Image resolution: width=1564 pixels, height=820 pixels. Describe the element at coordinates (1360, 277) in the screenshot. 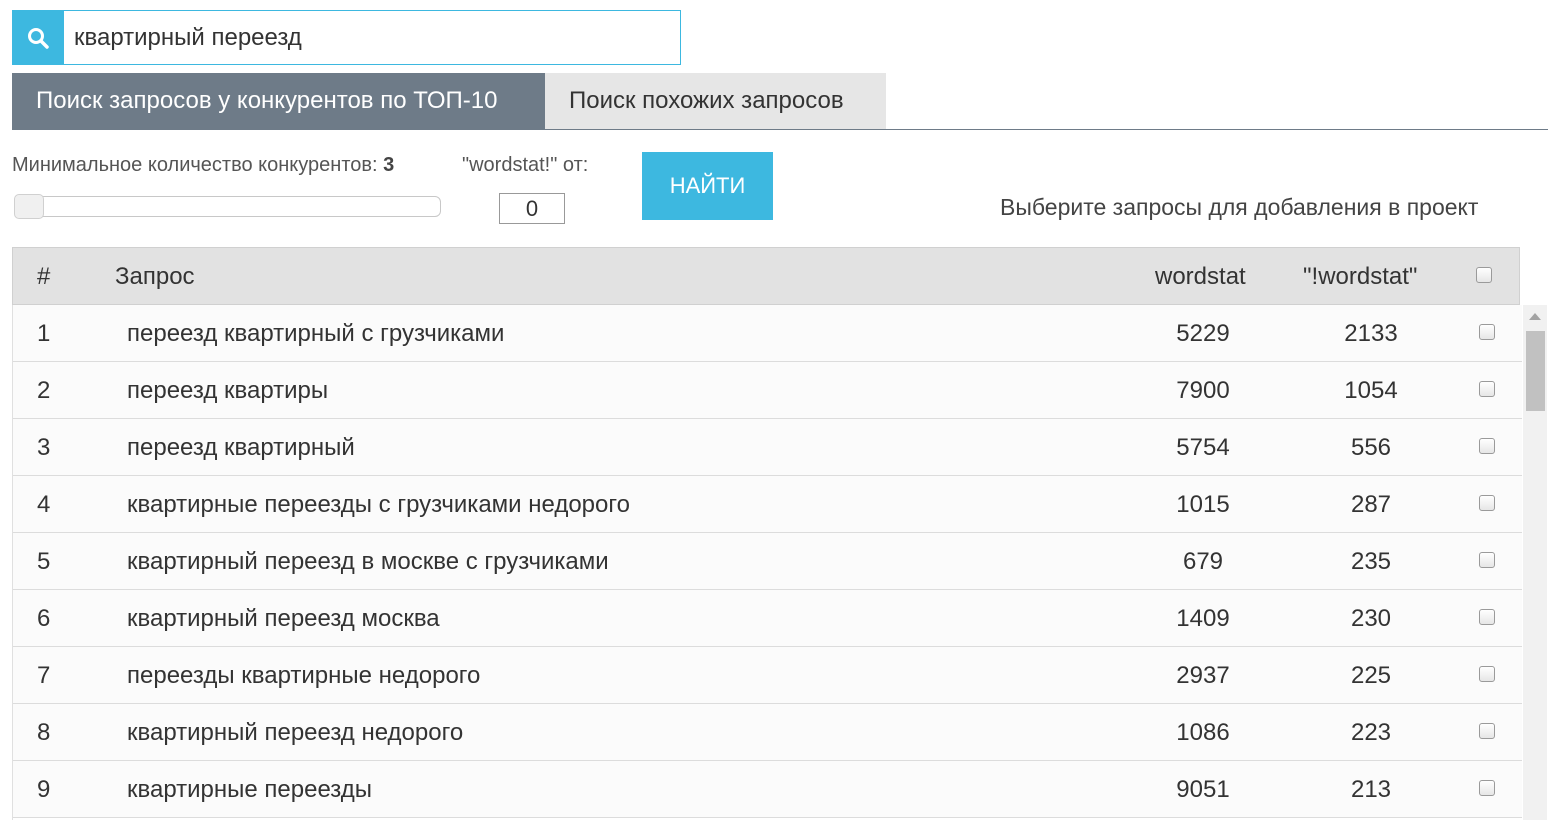

I see `column-exact-wordstat: "!wordstat"` at that location.